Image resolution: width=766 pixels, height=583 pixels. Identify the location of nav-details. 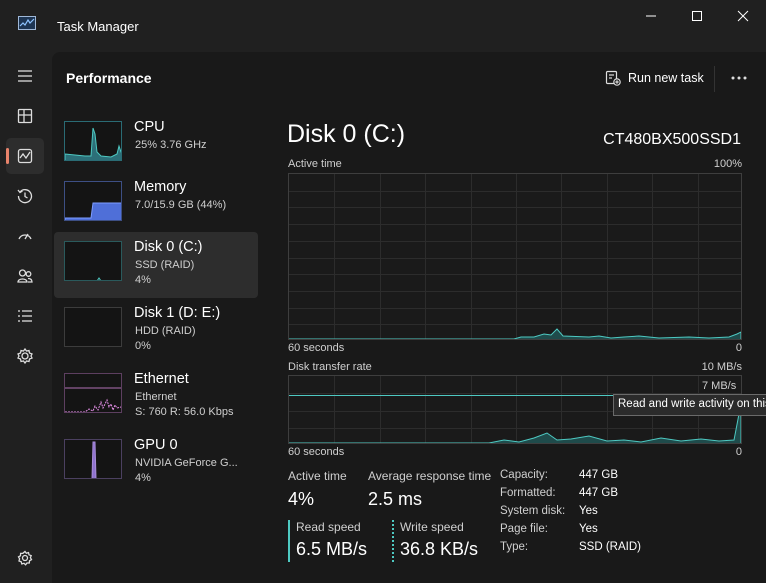
(25, 316).